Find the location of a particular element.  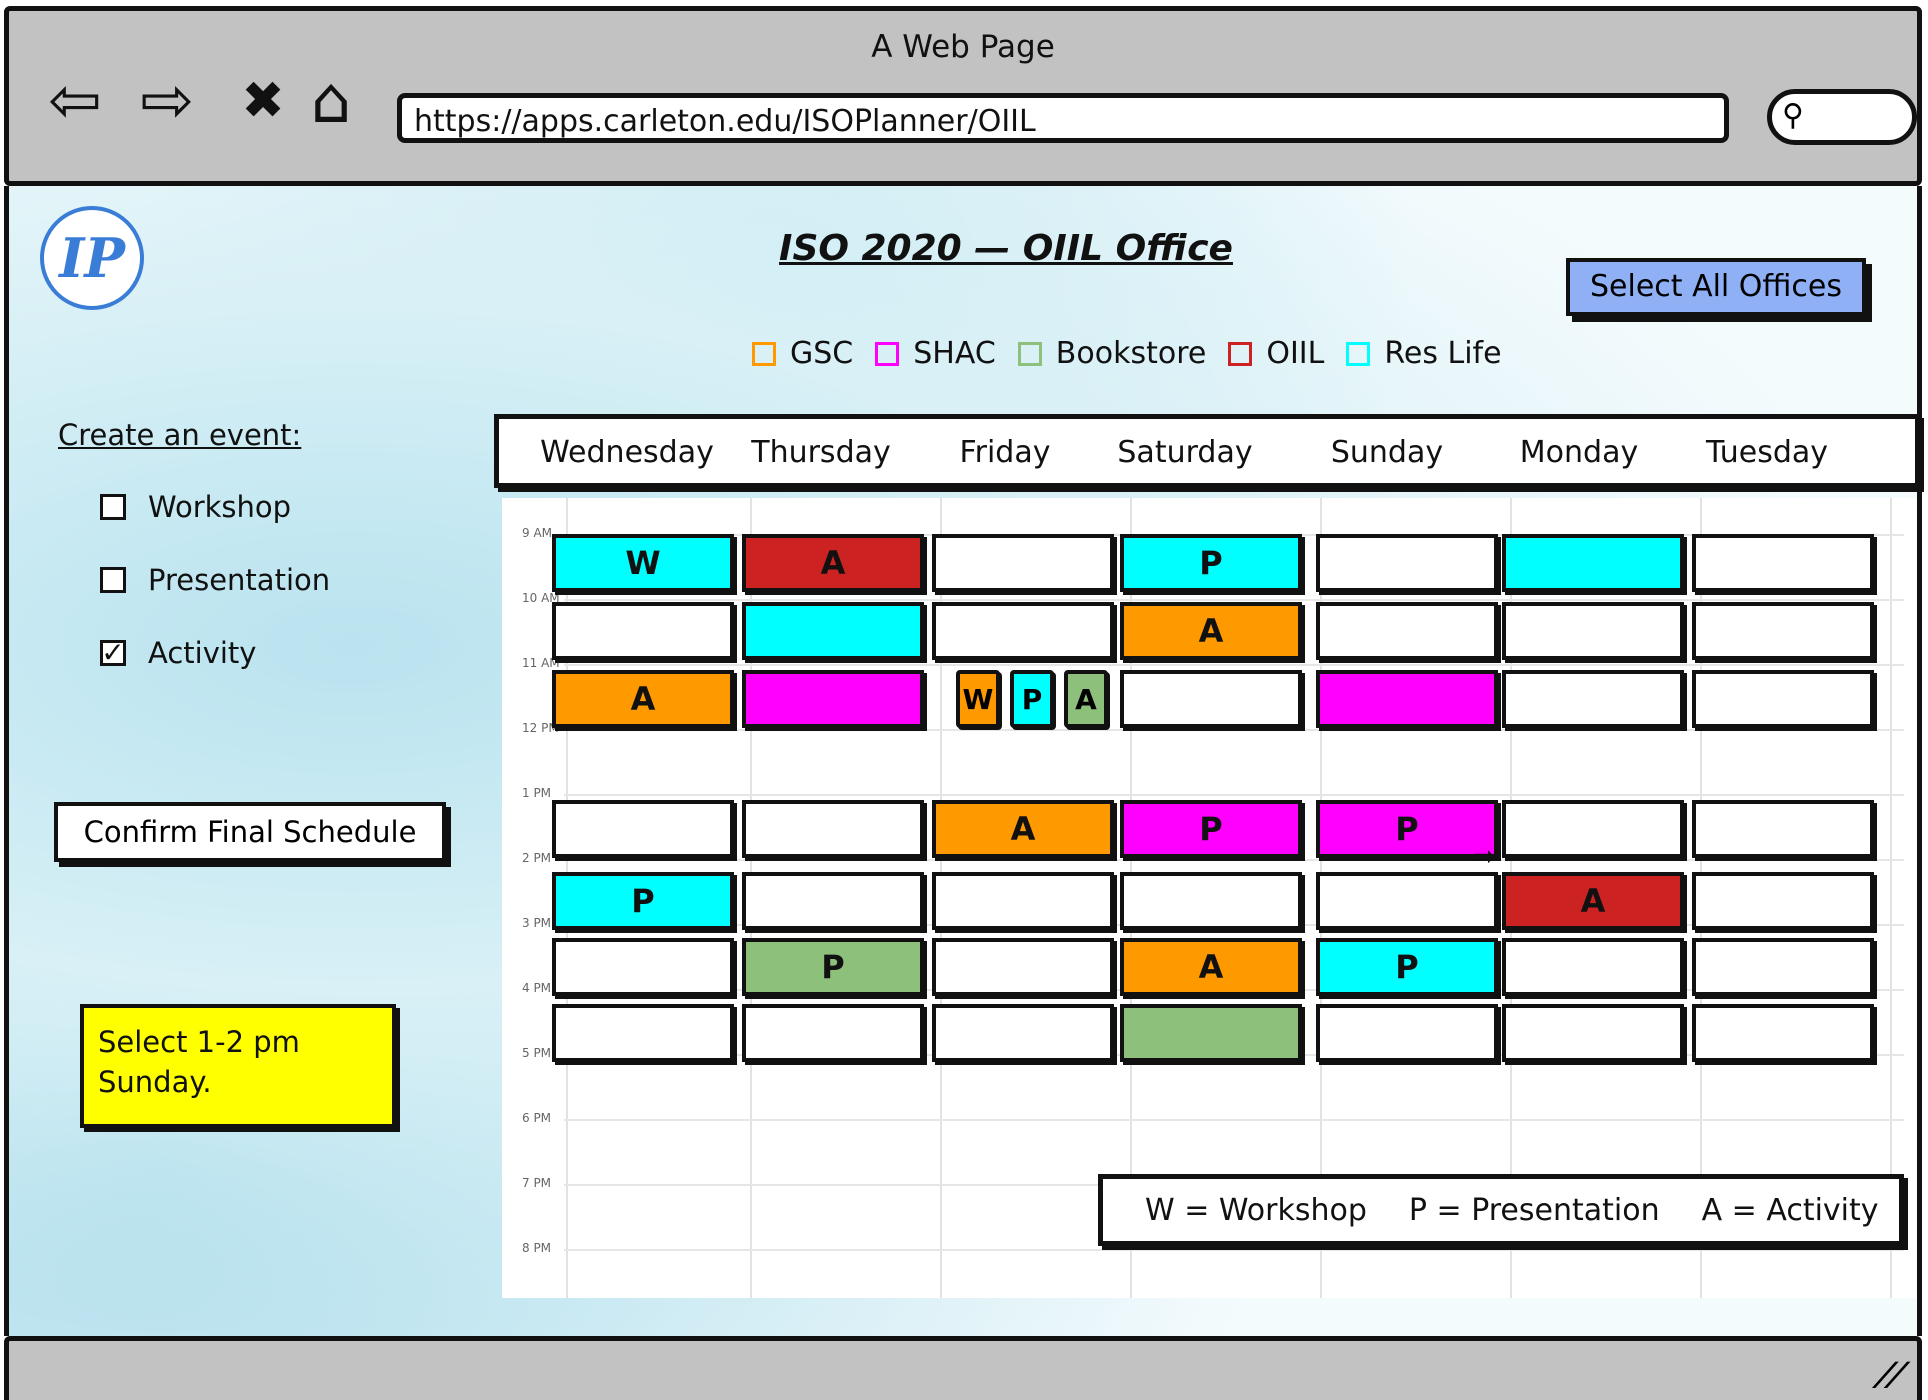

office-legend-item: OIIL is located at coordinates (1276, 353).